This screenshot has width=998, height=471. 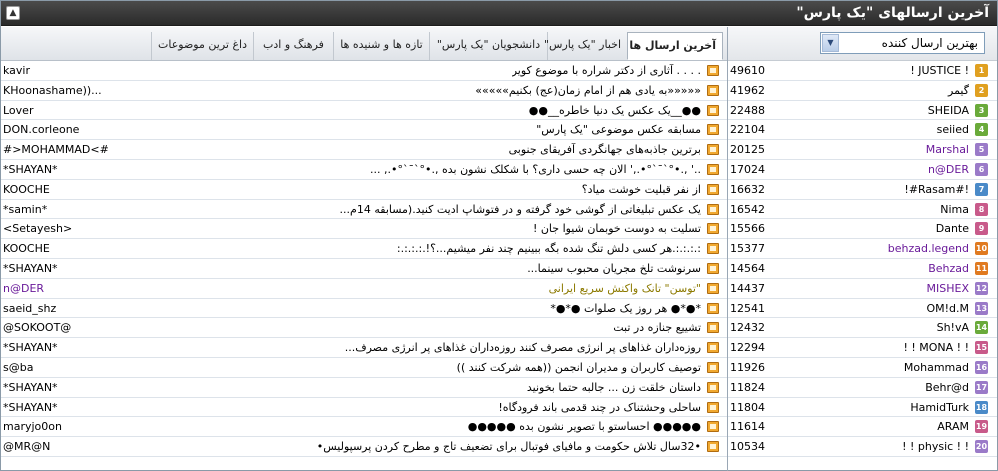 I want to click on post-author: <Setayesh>, so click(x=37, y=228).